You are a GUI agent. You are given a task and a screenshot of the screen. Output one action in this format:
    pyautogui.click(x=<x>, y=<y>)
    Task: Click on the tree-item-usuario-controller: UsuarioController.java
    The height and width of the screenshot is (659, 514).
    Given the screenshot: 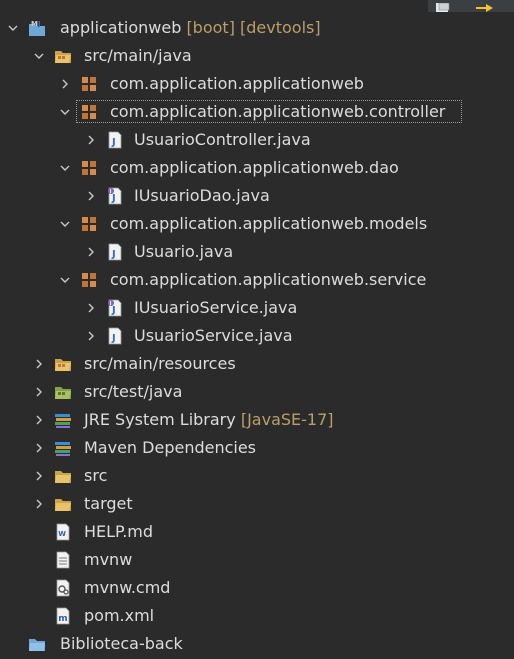 What is the action you would take?
    pyautogui.click(x=257, y=140)
    